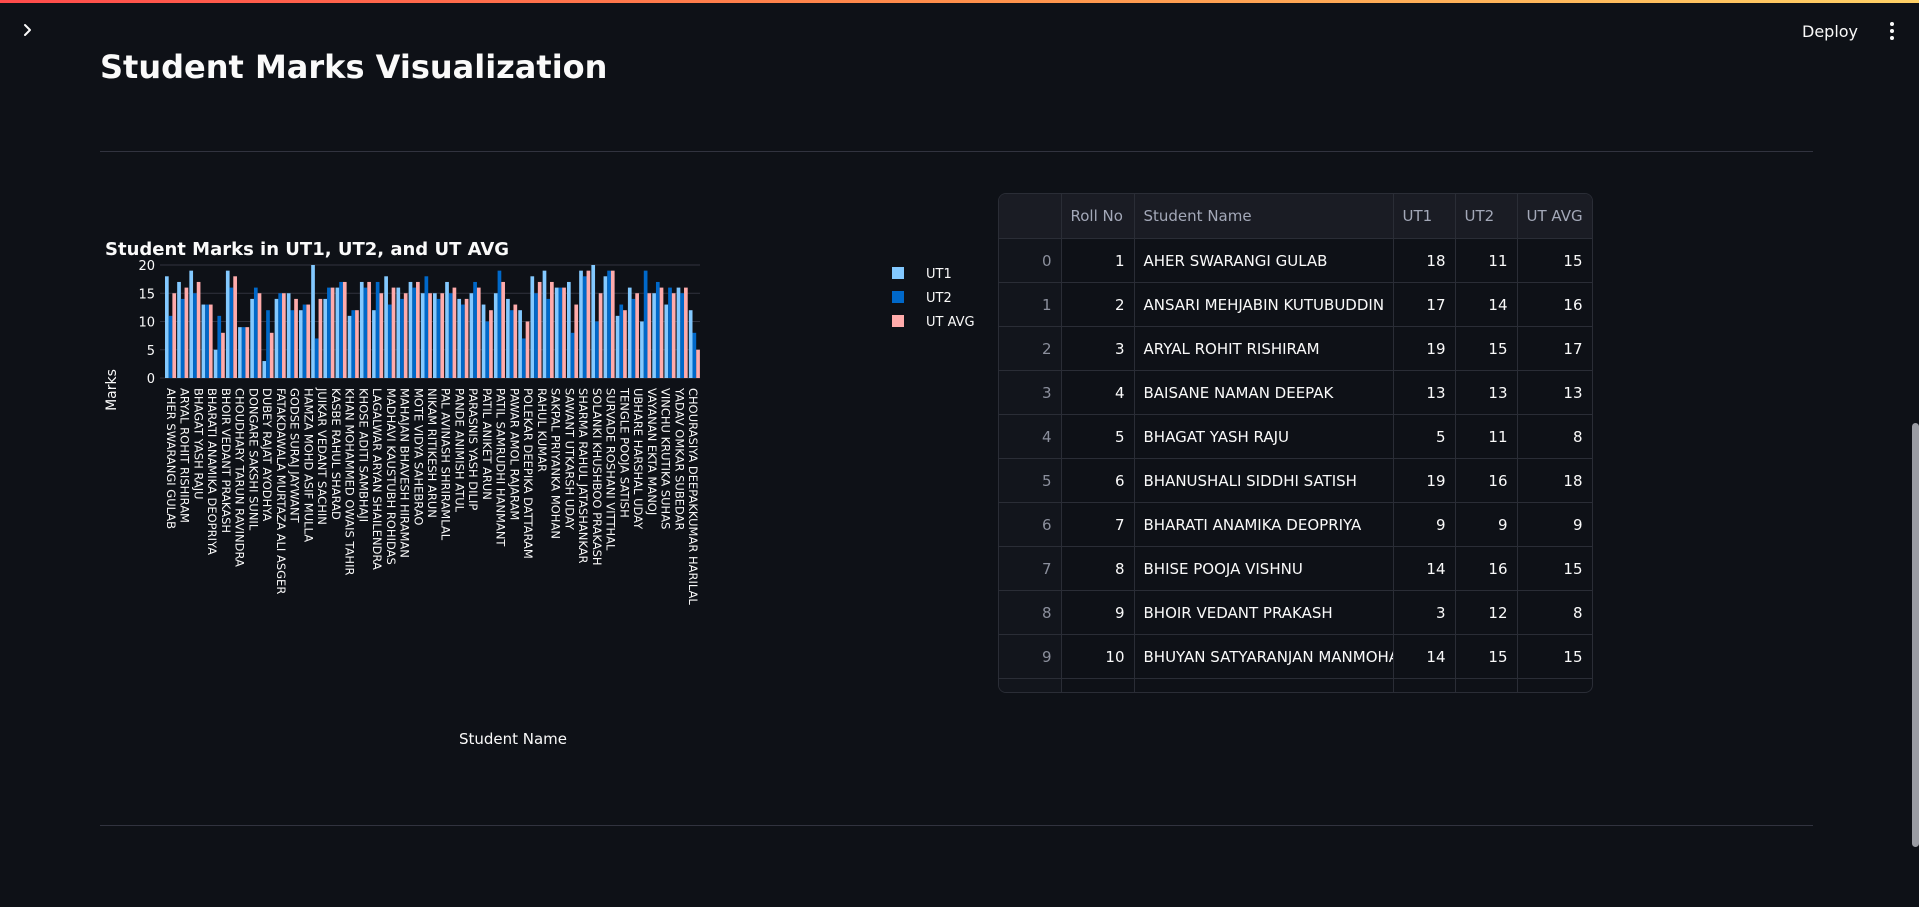  I want to click on table-cell-ut1: 18, so click(1424, 260).